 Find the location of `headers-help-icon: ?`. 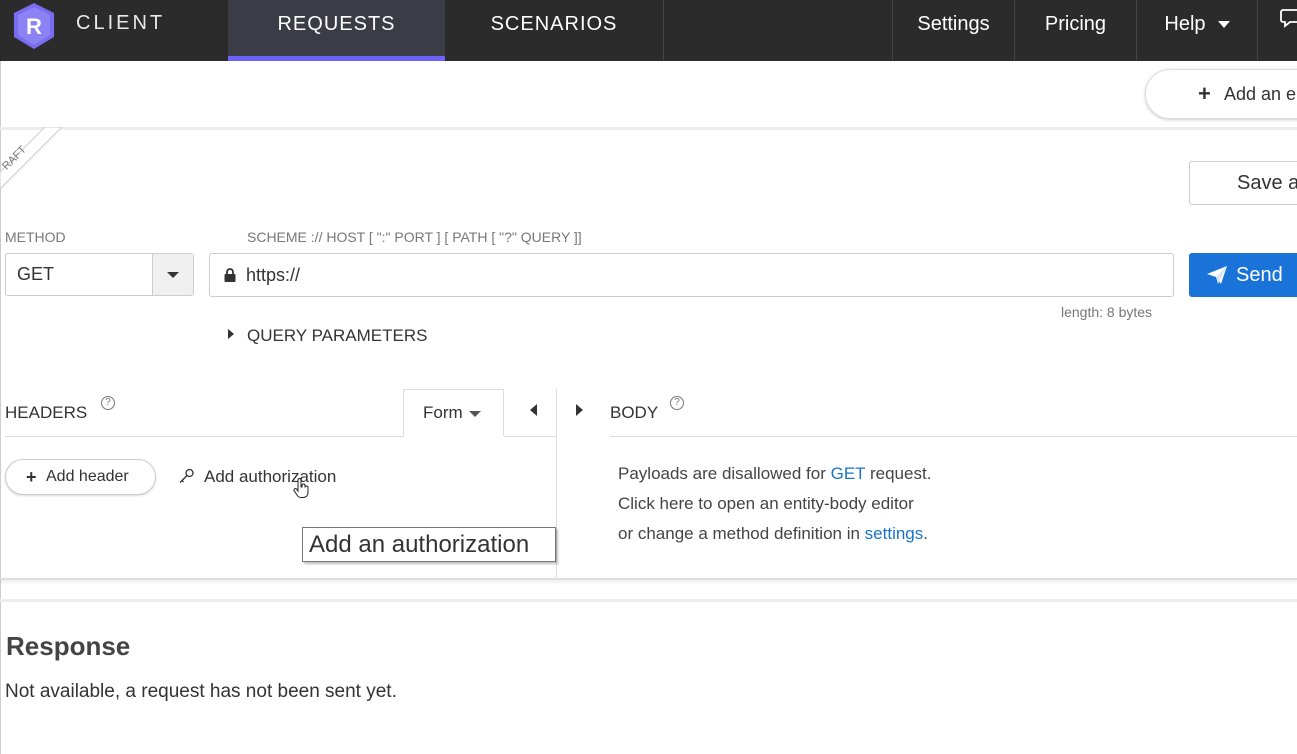

headers-help-icon: ? is located at coordinates (108, 403).